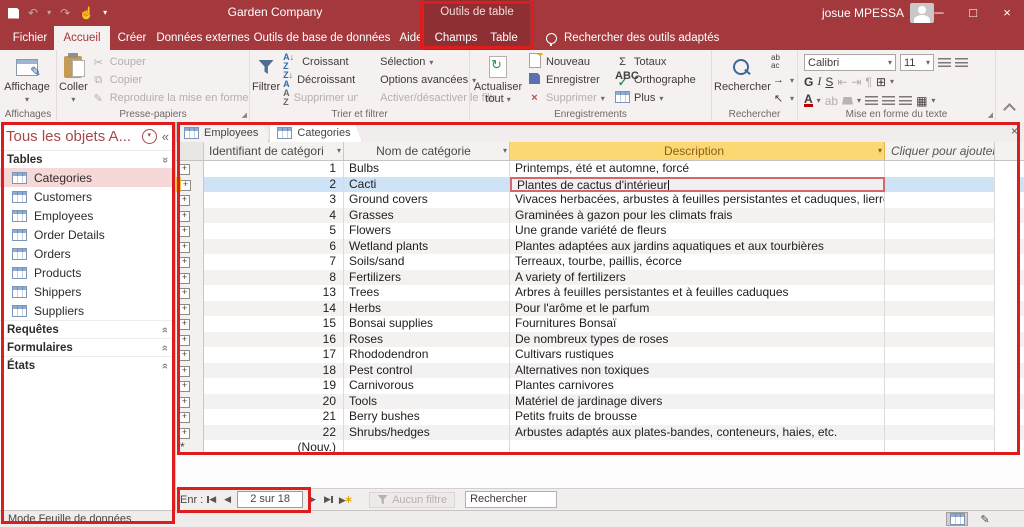 This screenshot has width=1024, height=527. What do you see at coordinates (346, 499) in the screenshot?
I see `new-blank-record-icon: ▶∗` at bounding box center [346, 499].